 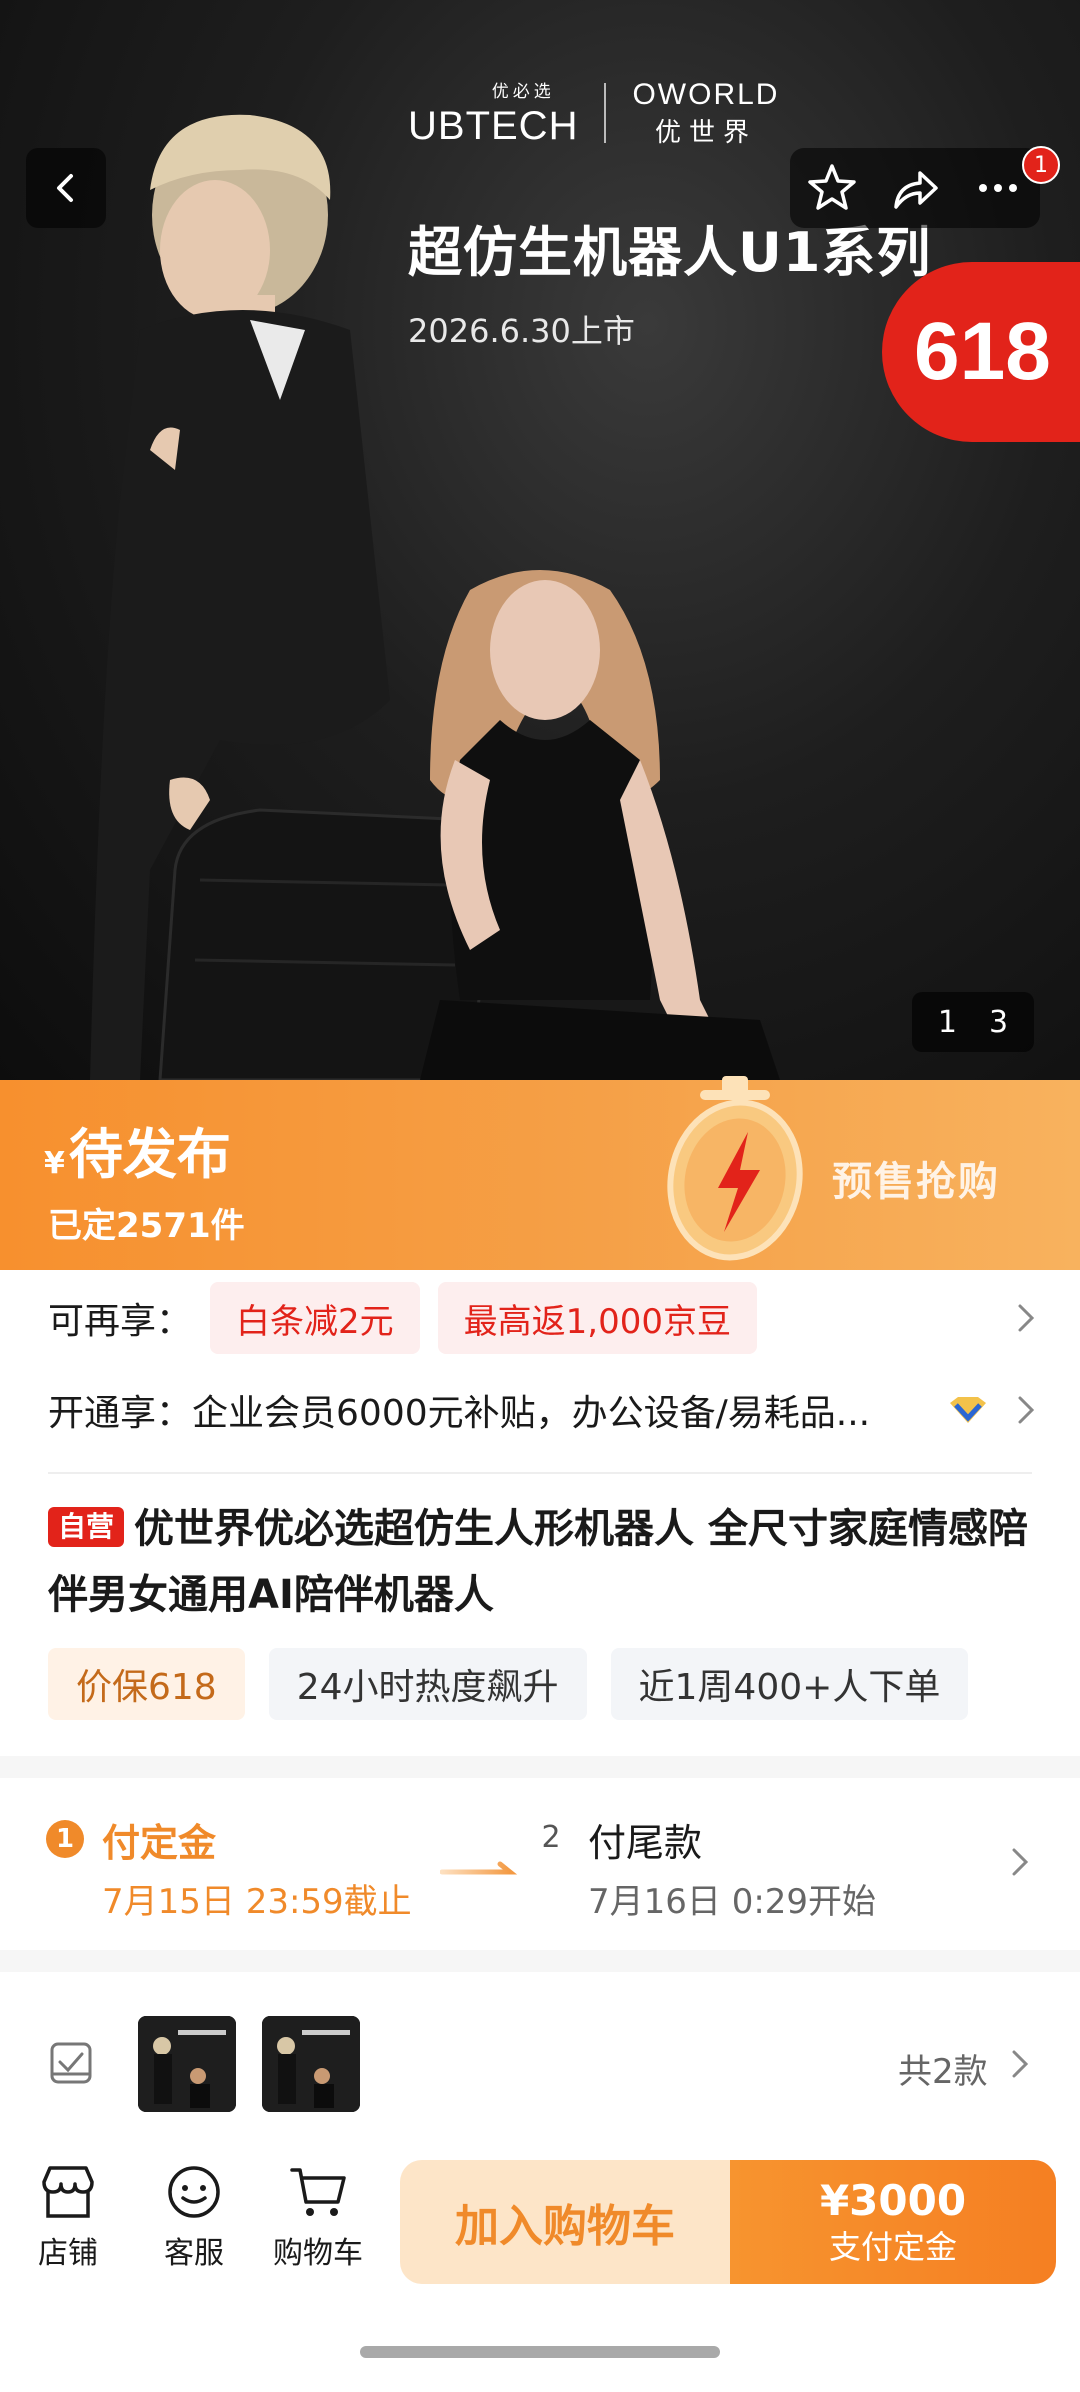 What do you see at coordinates (86, 1527) in the screenshot?
I see `self-operated-badge: 自营` at bounding box center [86, 1527].